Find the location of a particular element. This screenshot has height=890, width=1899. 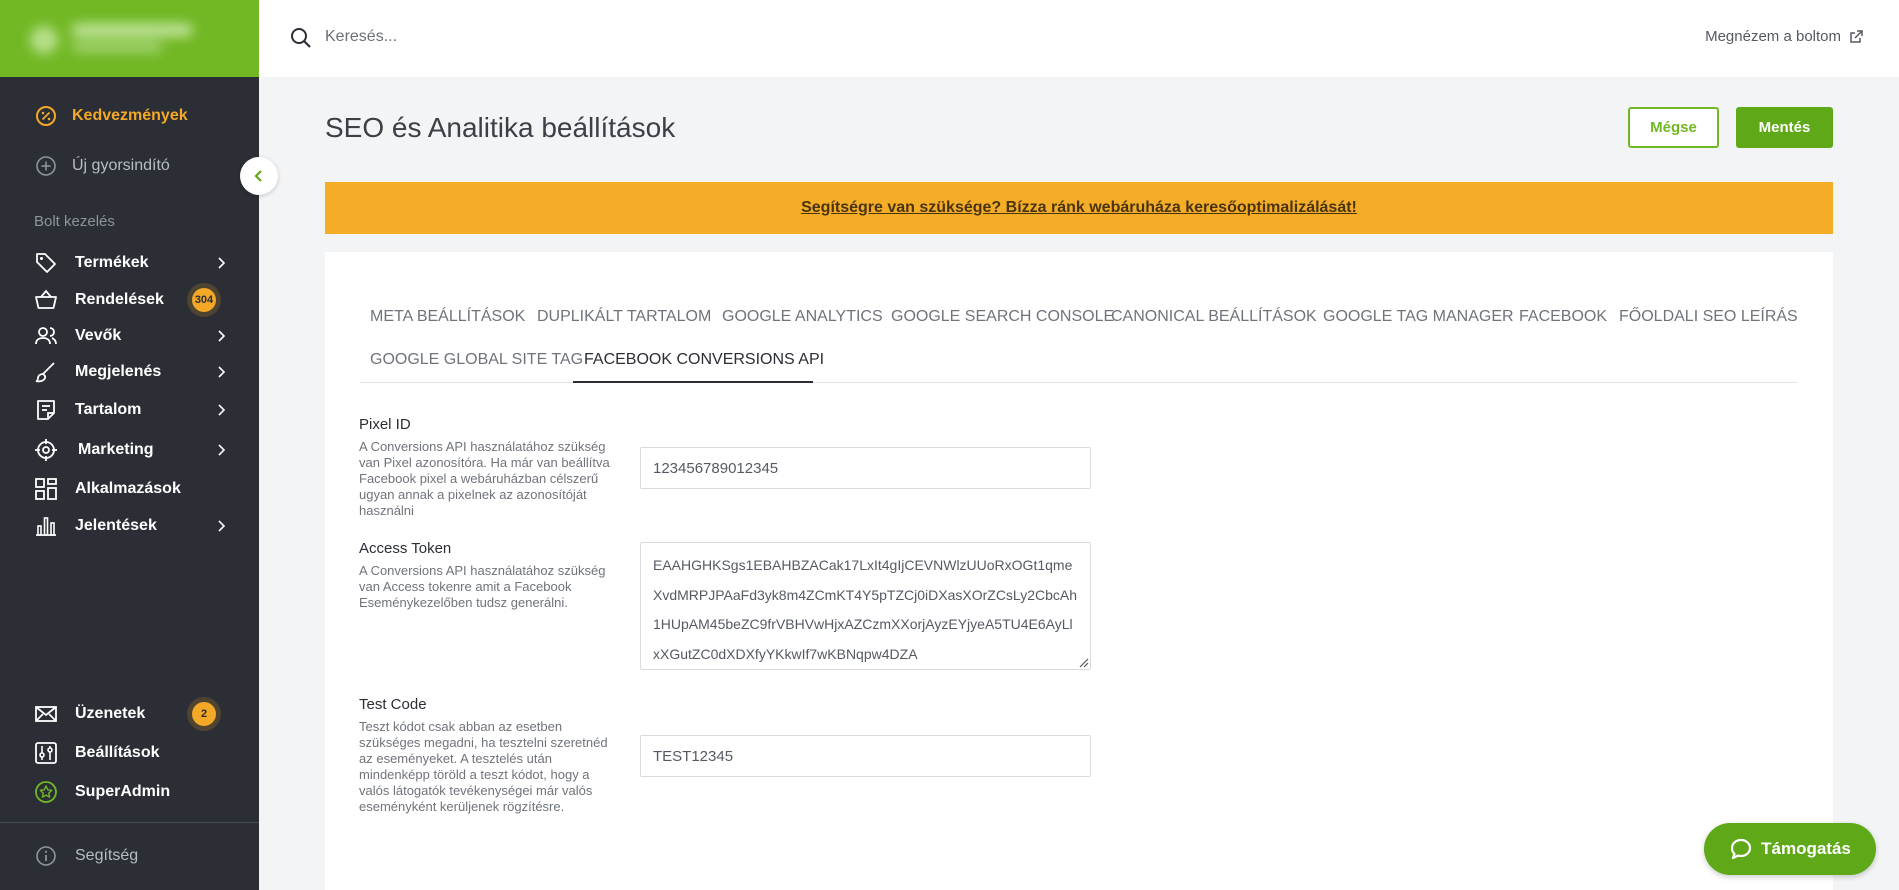

sidebar-item-label: Kedvezmények is located at coordinates (130, 115).